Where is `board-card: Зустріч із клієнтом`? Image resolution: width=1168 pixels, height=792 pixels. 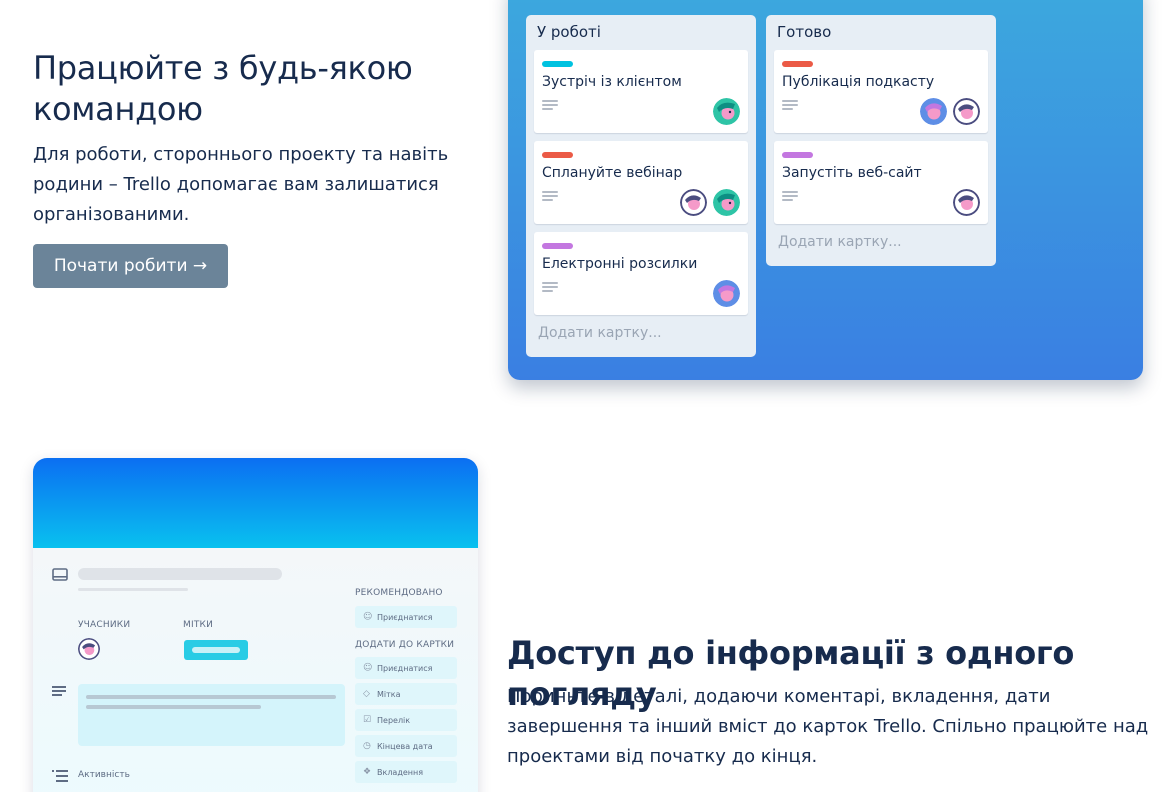
board-card: Зустріч із клієнтом is located at coordinates (641, 91).